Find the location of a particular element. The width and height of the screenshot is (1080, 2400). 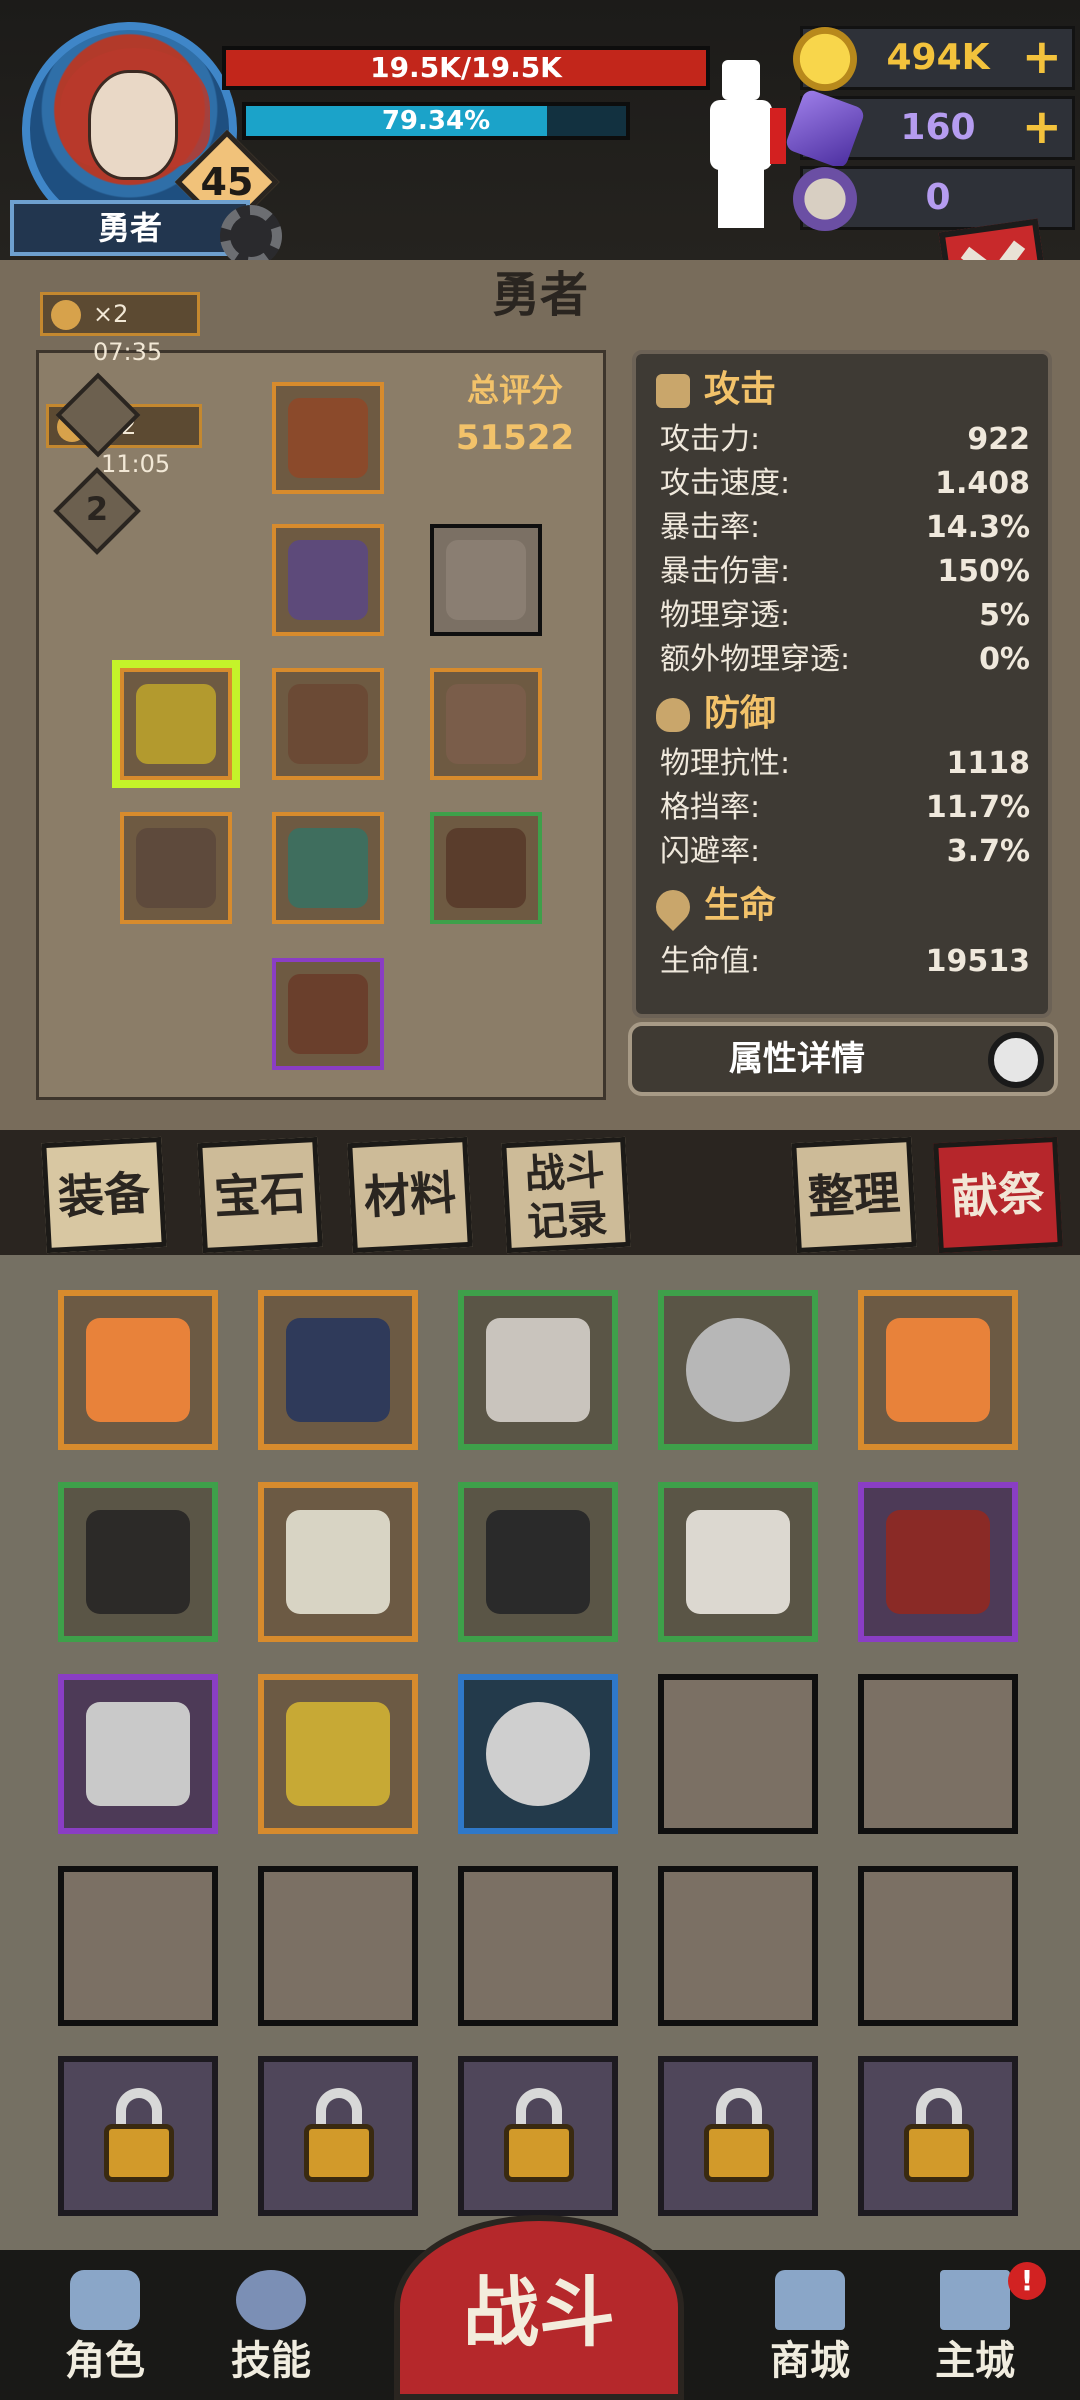

attack-header-label: 攻击 is located at coordinates (740, 389).